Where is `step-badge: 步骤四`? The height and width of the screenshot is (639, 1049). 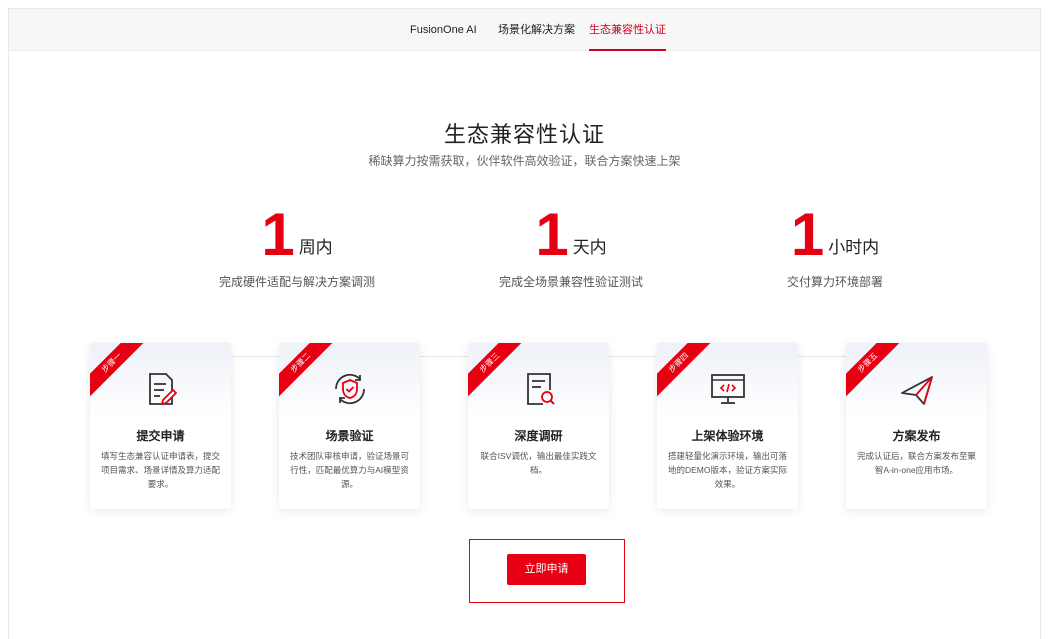
step-badge: 步骤四 is located at coordinates (685, 370).